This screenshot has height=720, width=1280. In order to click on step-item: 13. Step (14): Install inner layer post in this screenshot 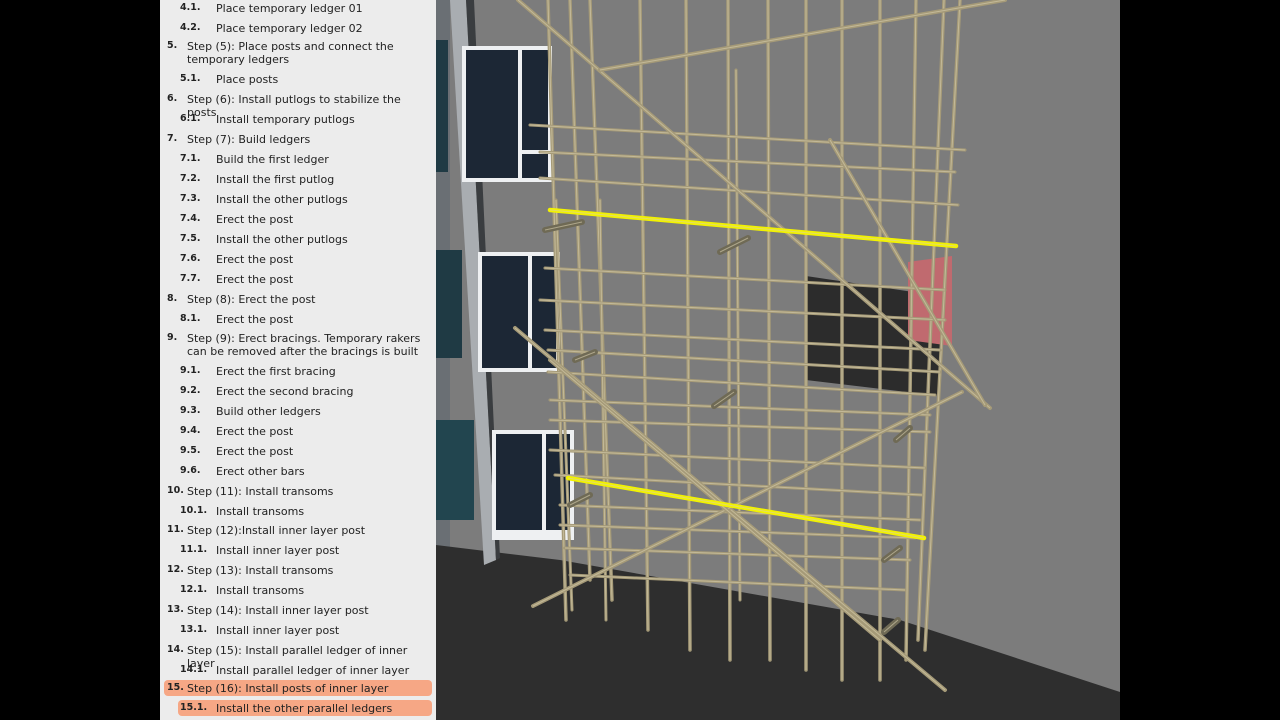, I will do `click(298, 610)`.